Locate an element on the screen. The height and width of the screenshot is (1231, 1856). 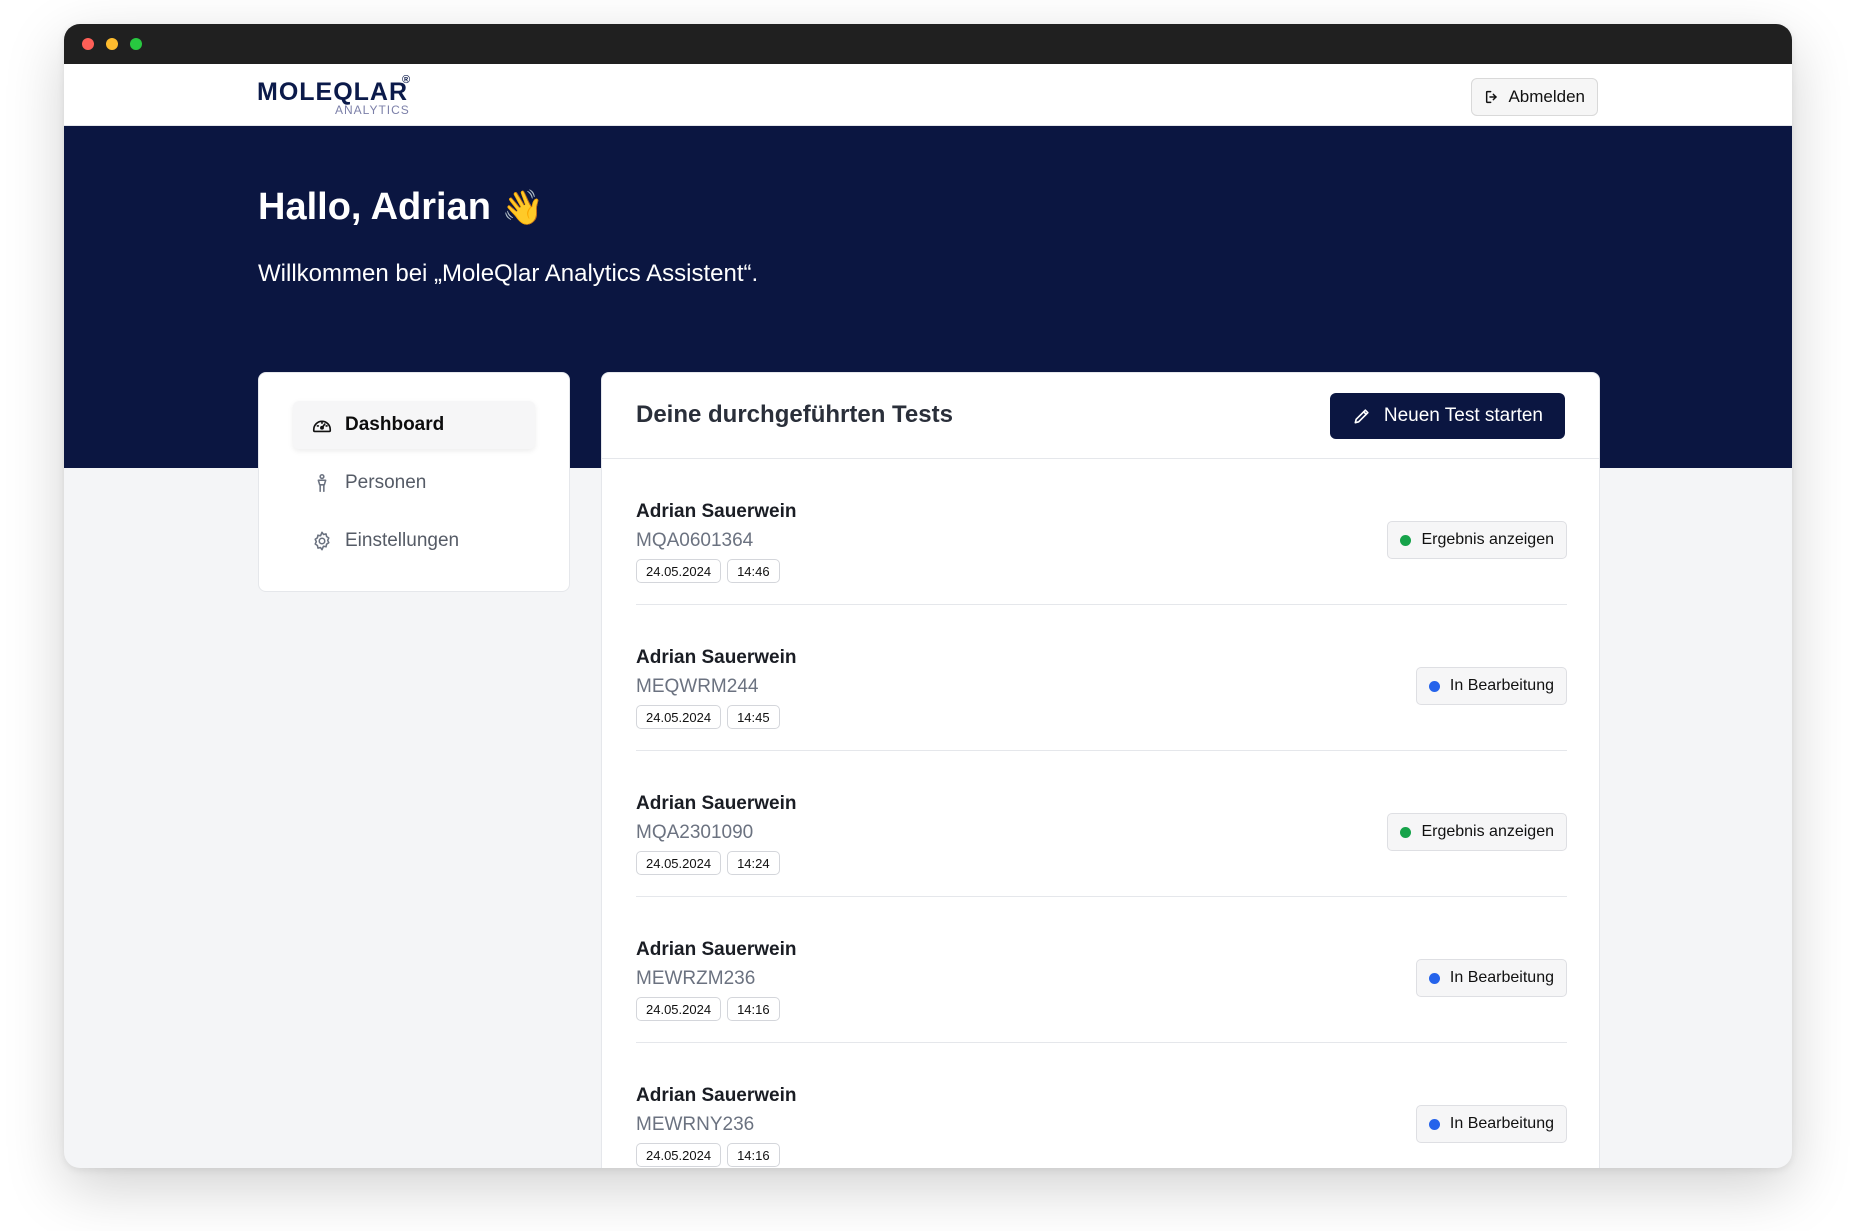
sidebar-item-personen: Personen is located at coordinates (414, 483).